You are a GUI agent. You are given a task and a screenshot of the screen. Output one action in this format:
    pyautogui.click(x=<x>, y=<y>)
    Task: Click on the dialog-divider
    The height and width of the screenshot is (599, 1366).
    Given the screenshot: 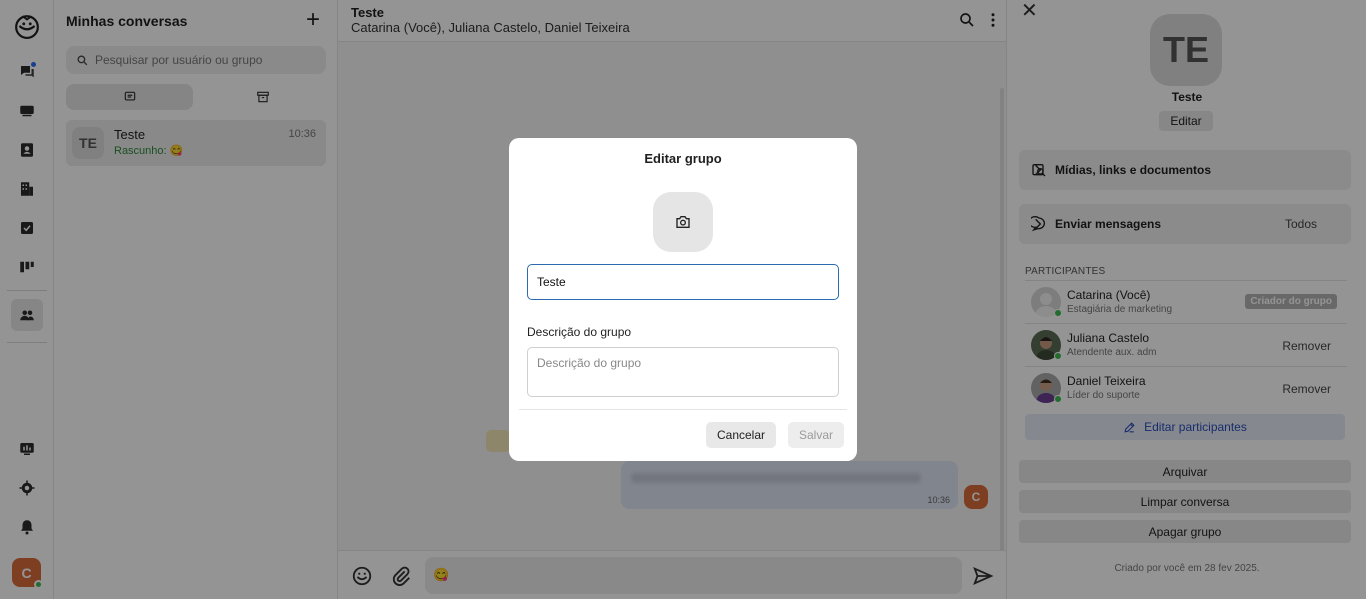 What is the action you would take?
    pyautogui.click(x=683, y=409)
    